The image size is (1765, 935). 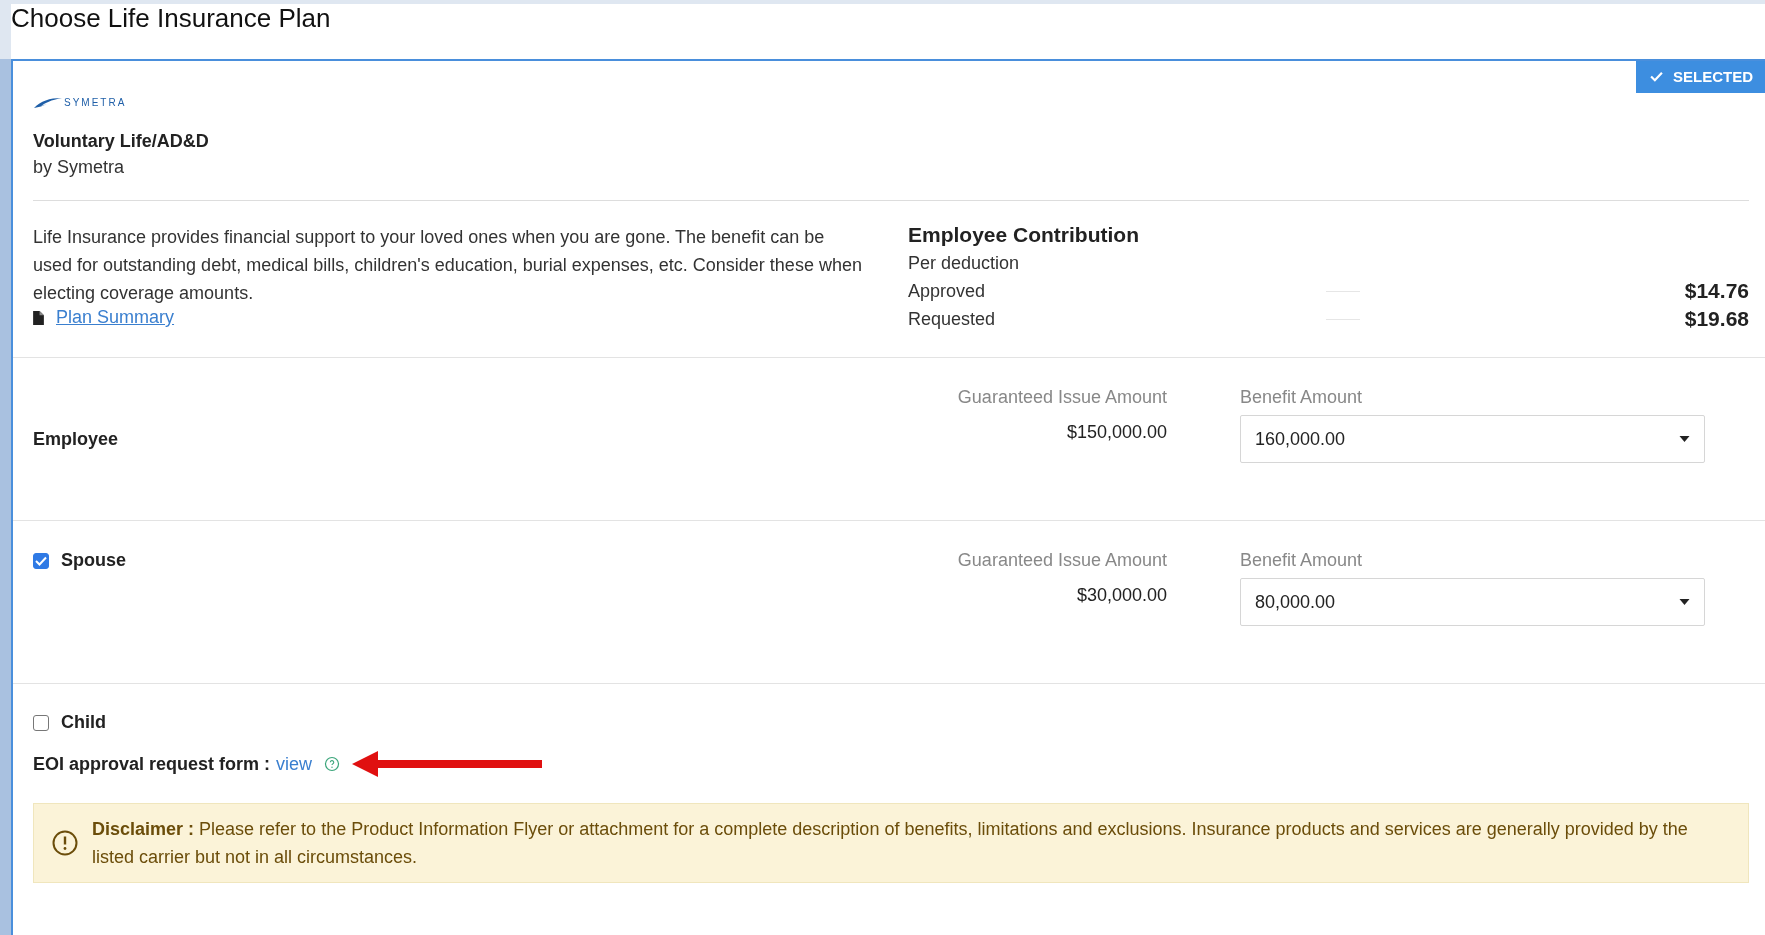 I want to click on contribution-label: Requested, so click(x=952, y=319).